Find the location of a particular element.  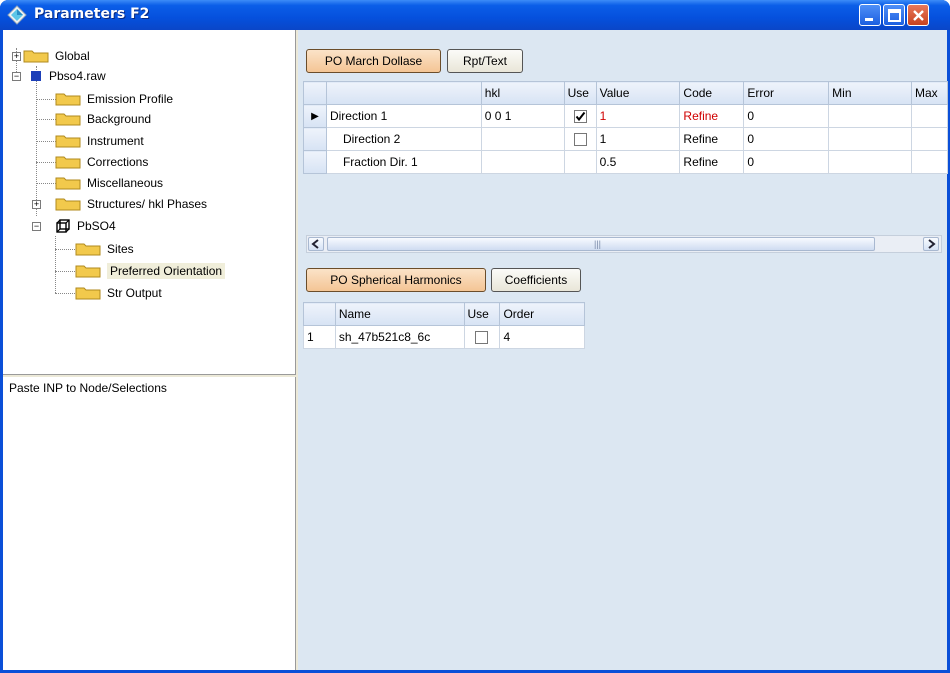

minimize-button is located at coordinates (870, 15).